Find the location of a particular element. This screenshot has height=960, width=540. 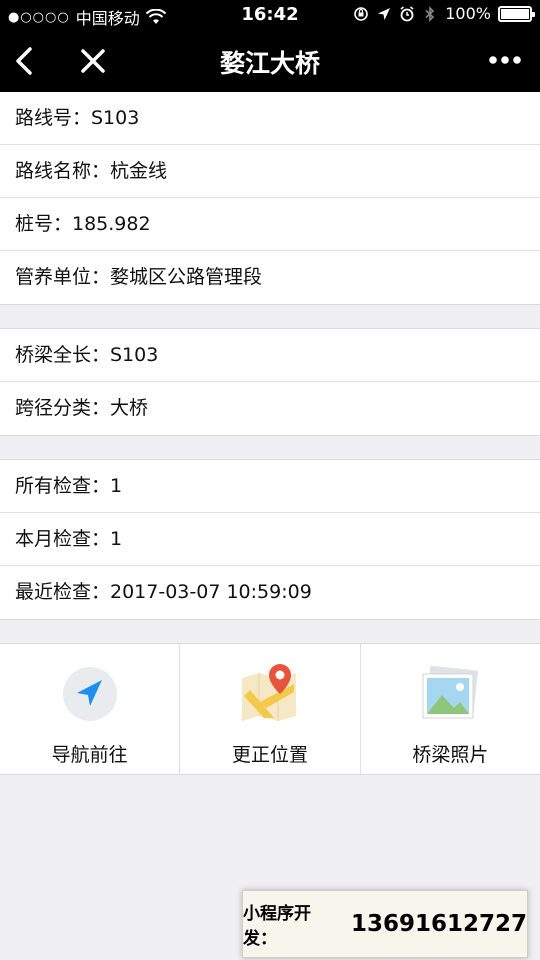

navigate-label: 导航前往 is located at coordinates (89, 755).